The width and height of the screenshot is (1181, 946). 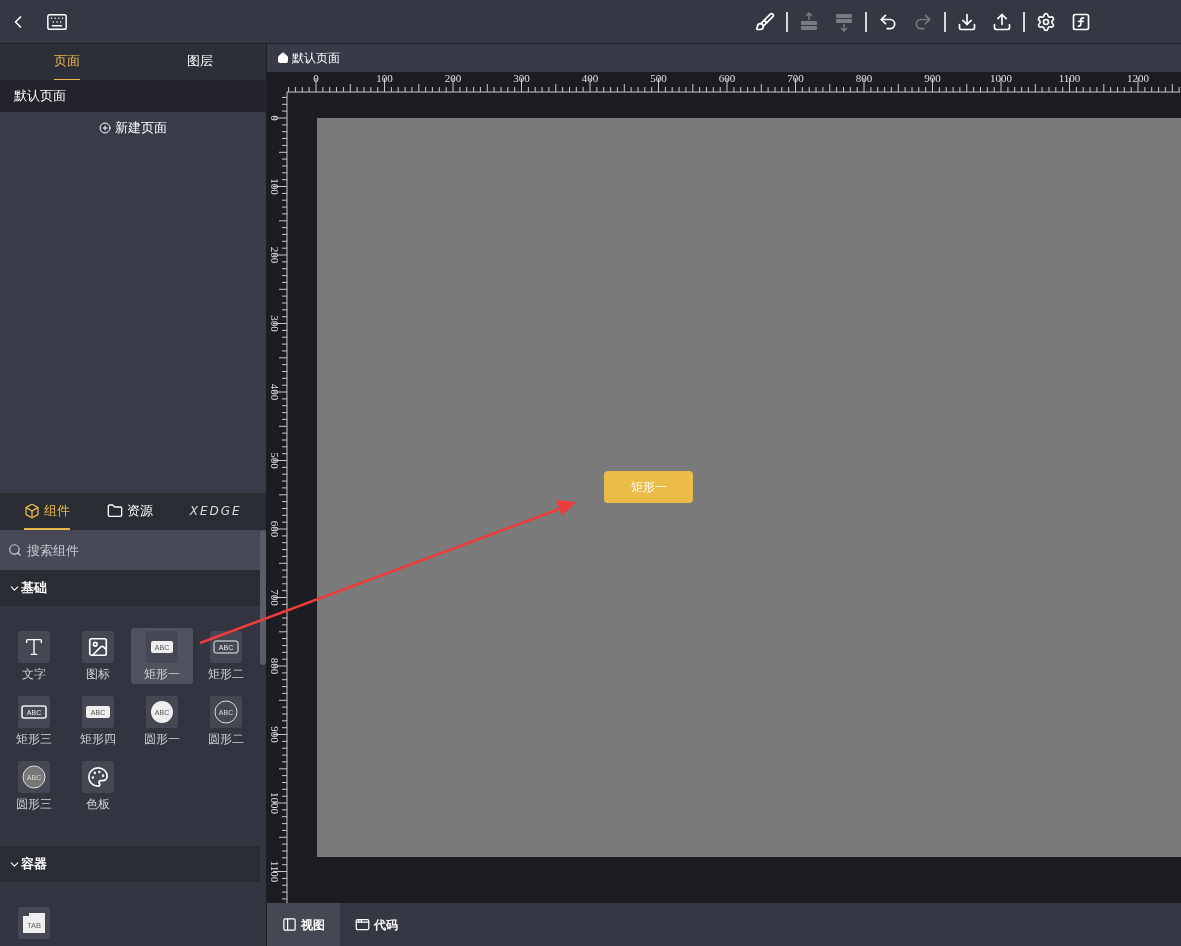 I want to click on home-icon, so click(x=283, y=58).